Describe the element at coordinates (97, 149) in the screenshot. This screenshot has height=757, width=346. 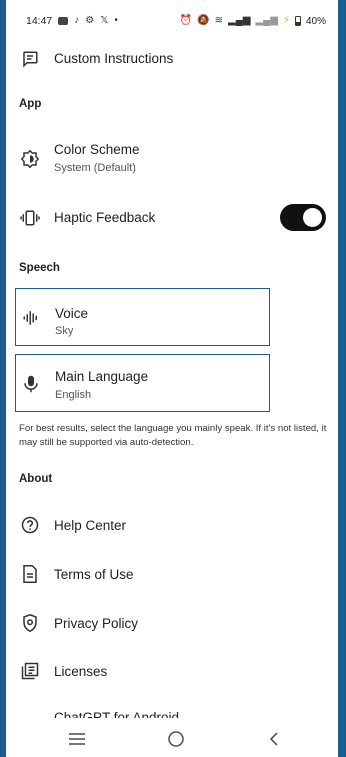
I see `color-scheme-label: Color Scheme` at that location.